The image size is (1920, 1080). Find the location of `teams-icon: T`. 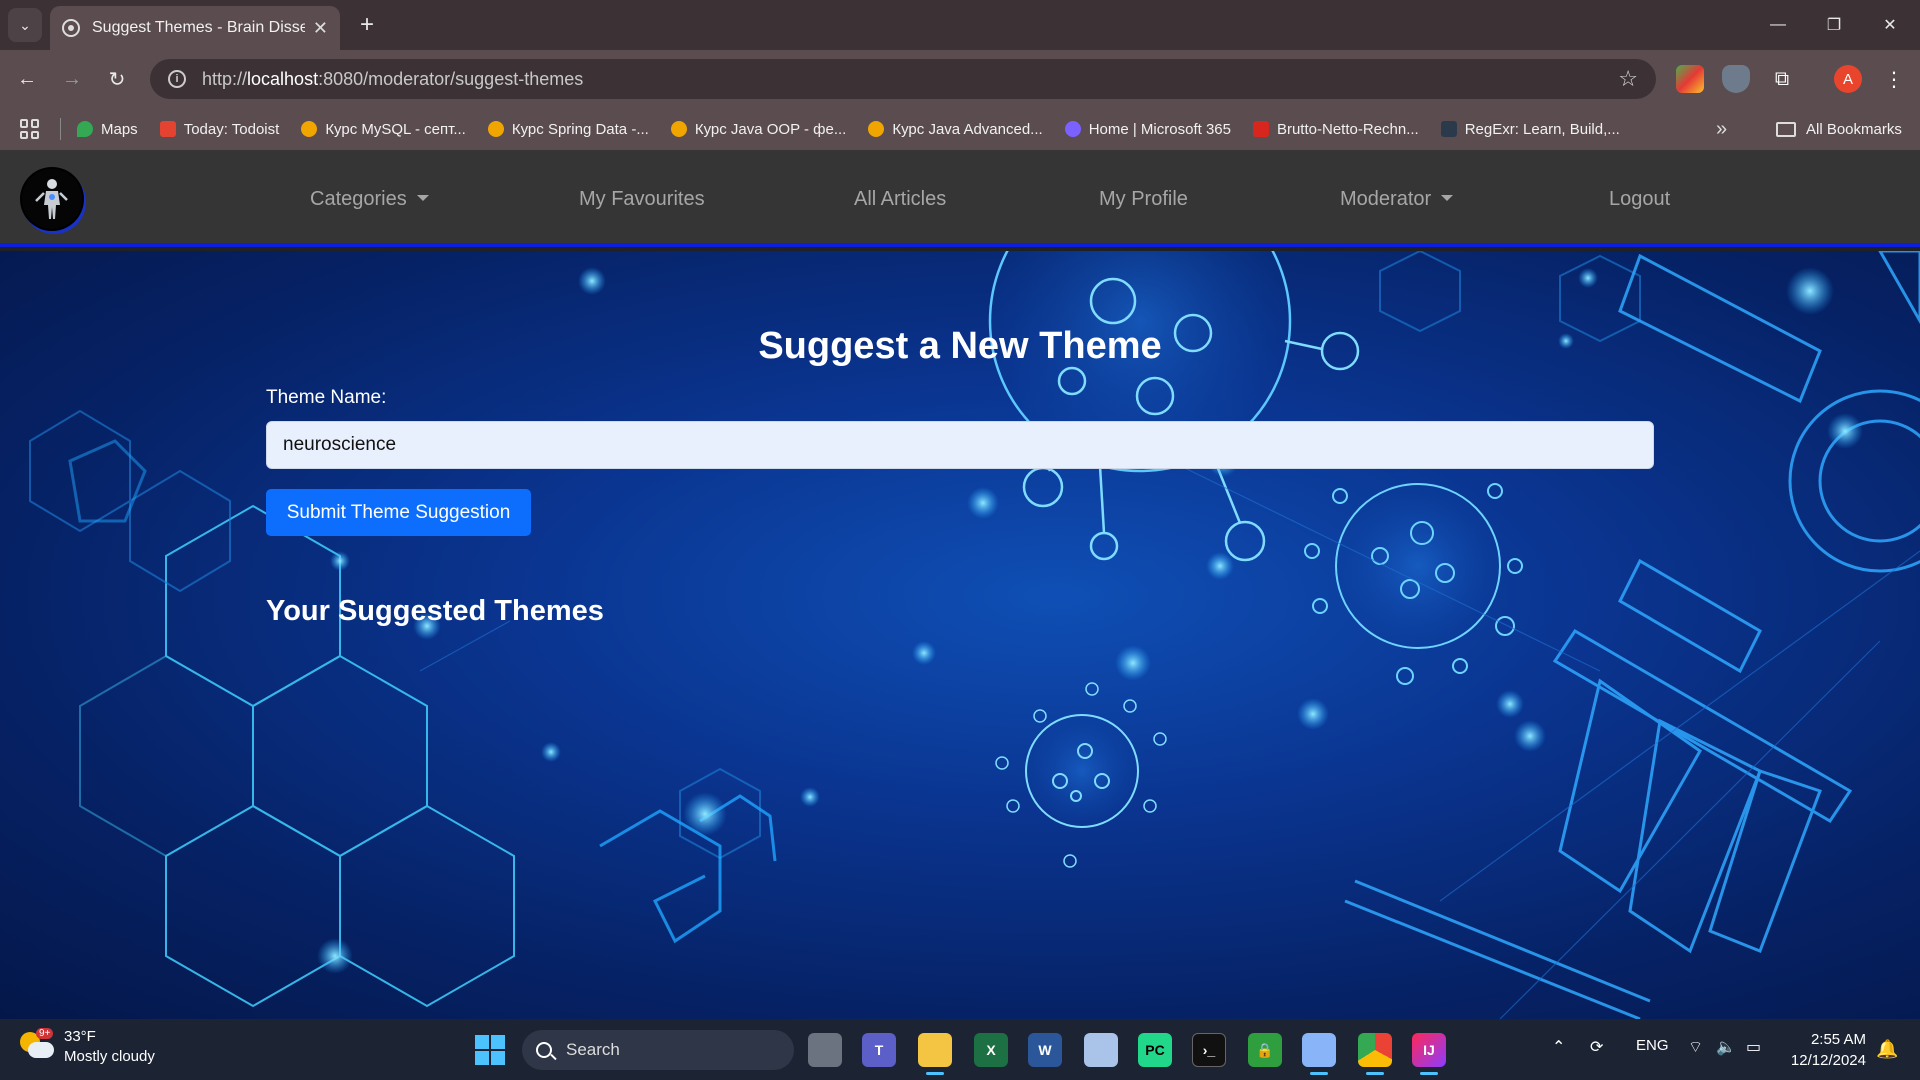

teams-icon: T is located at coordinates (879, 1050).